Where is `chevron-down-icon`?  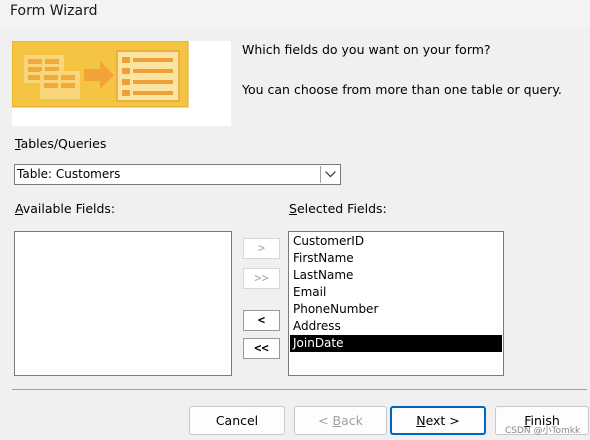
chevron-down-icon is located at coordinates (329, 174).